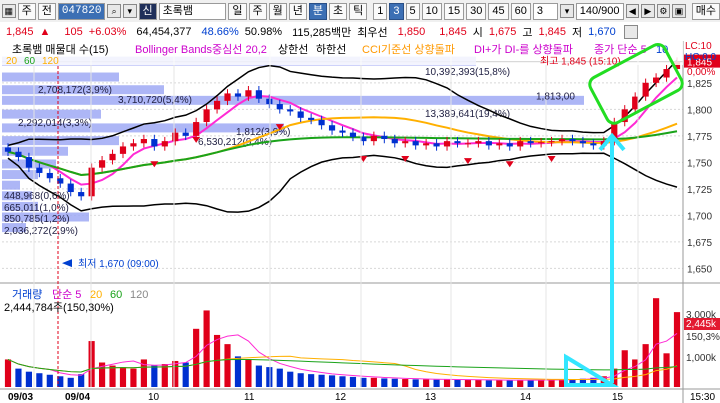 The height and width of the screenshot is (403, 720). I want to click on volume-value: 64,454,377, so click(164, 31).